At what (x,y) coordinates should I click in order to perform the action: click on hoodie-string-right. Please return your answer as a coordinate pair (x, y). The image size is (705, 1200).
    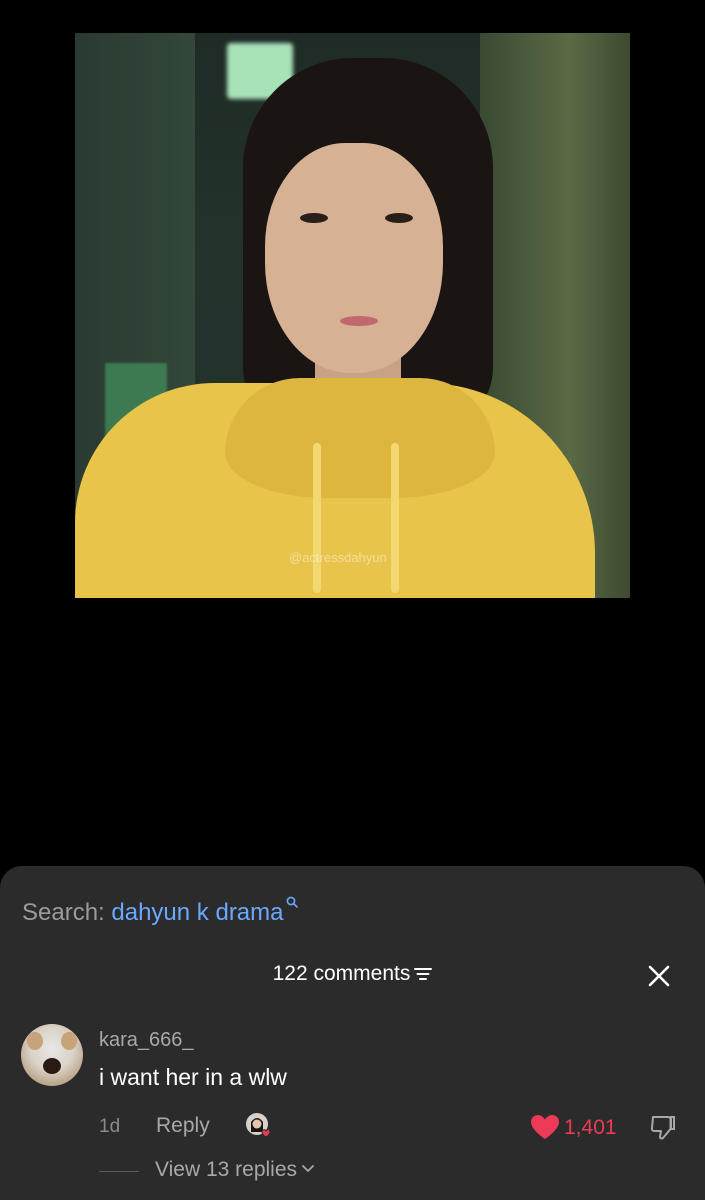
    Looking at the image, I should click on (395, 518).